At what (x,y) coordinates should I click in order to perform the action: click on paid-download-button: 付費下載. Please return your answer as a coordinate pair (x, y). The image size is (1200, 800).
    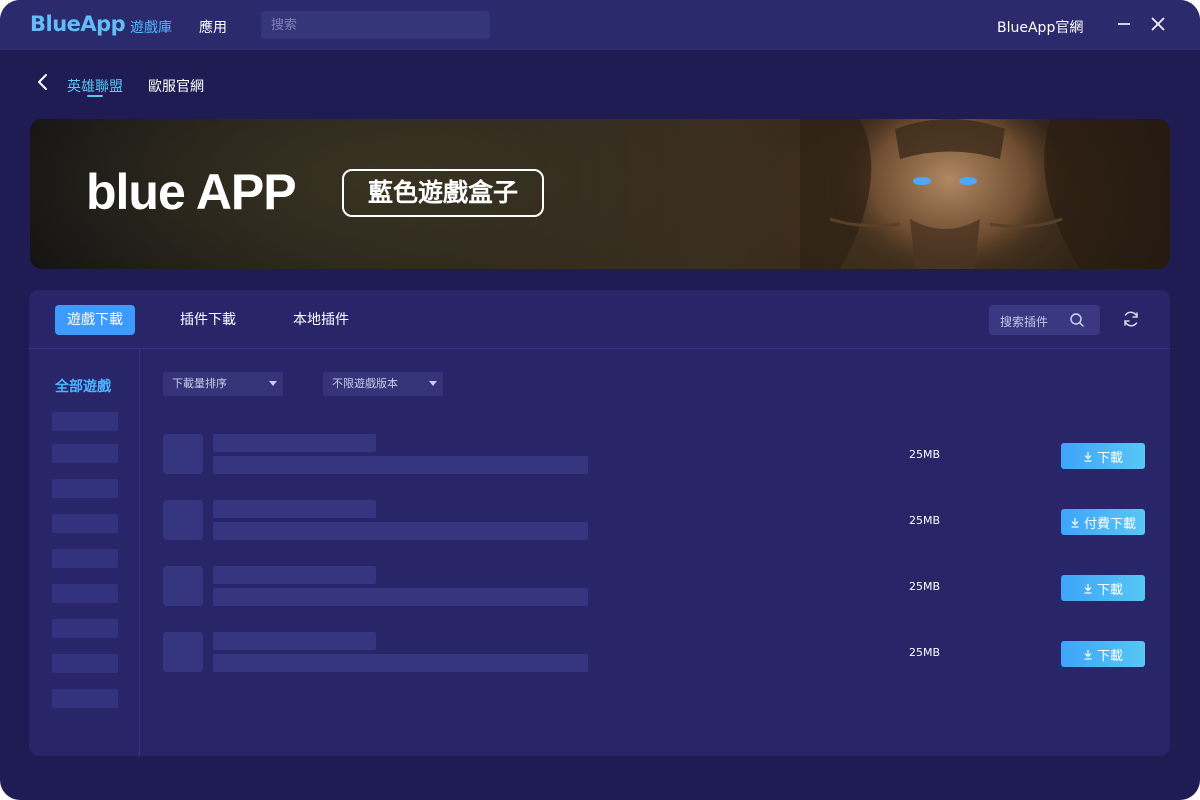
    Looking at the image, I should click on (1103, 522).